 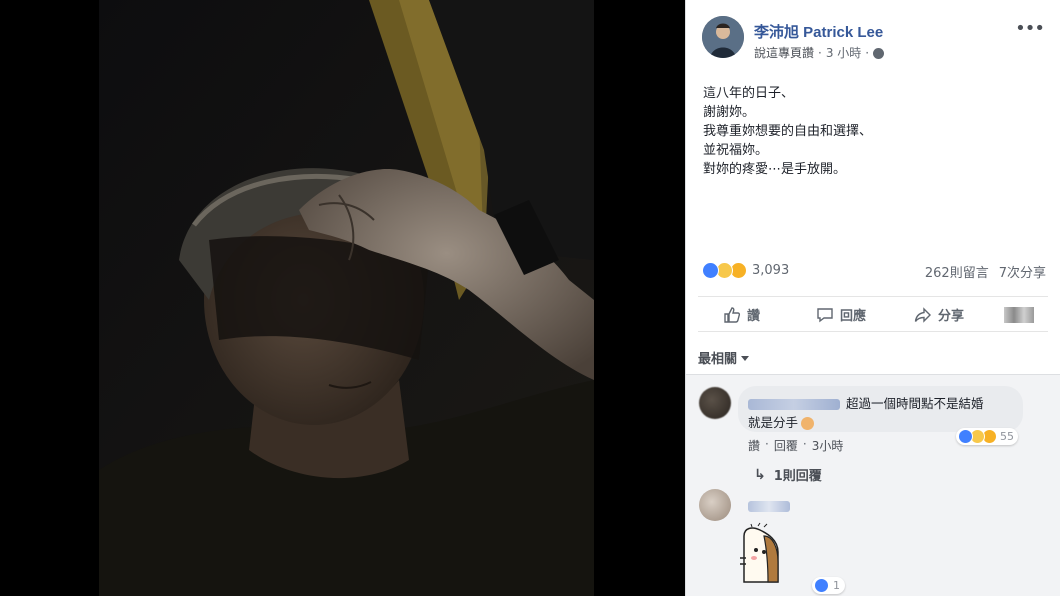 What do you see at coordinates (797, 476) in the screenshot?
I see `replies-label: 1則回覆` at bounding box center [797, 476].